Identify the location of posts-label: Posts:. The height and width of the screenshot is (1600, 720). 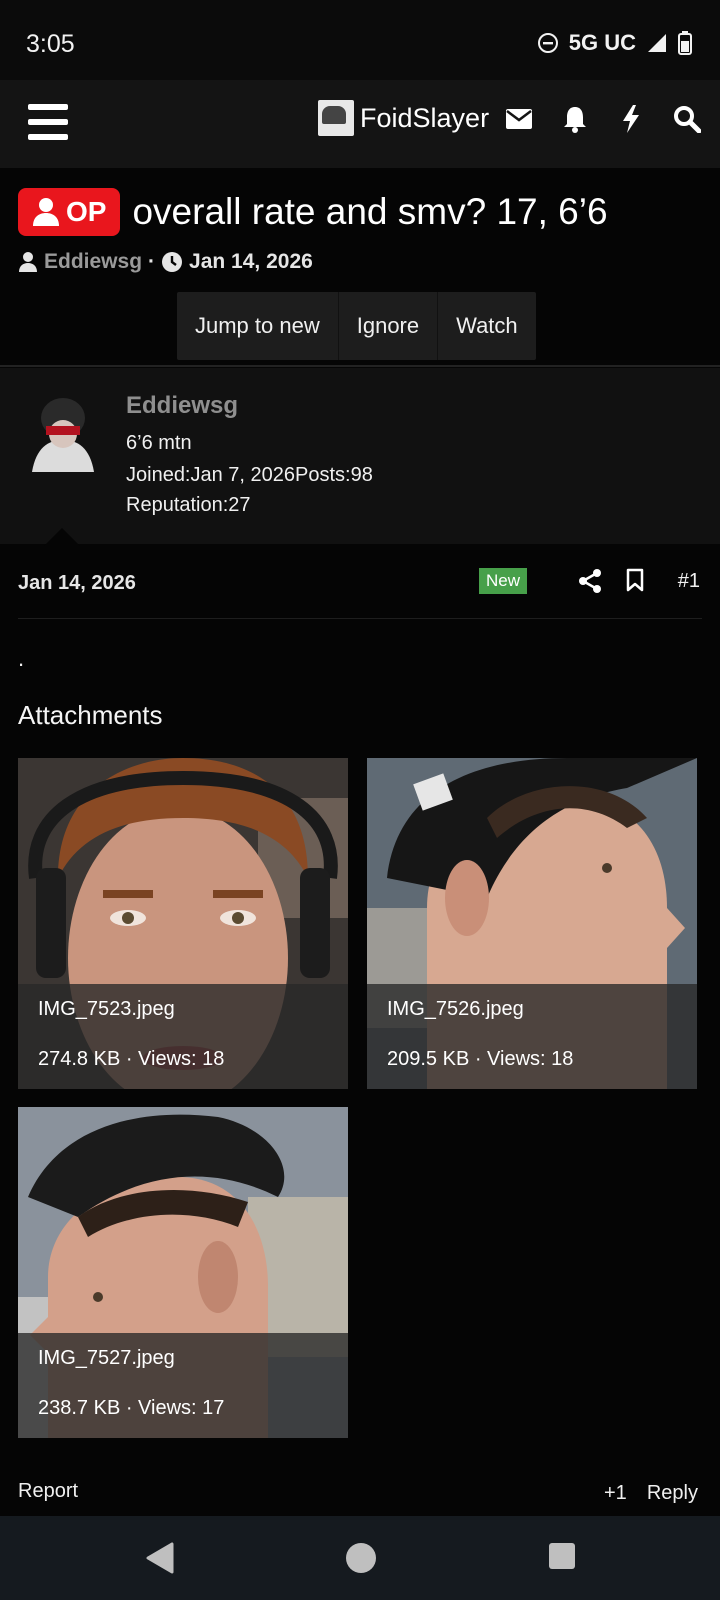
(323, 475).